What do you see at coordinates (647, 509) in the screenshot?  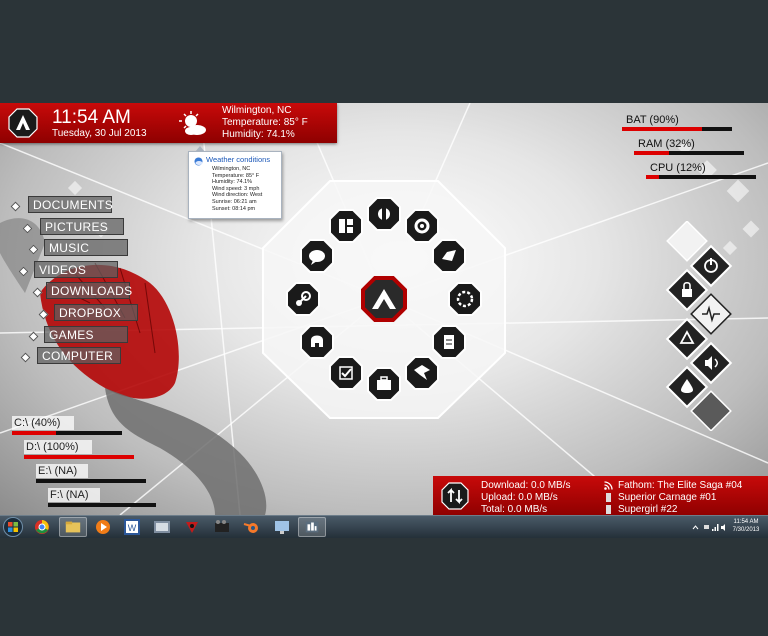 I see `feed-item: Supergirl #22` at bounding box center [647, 509].